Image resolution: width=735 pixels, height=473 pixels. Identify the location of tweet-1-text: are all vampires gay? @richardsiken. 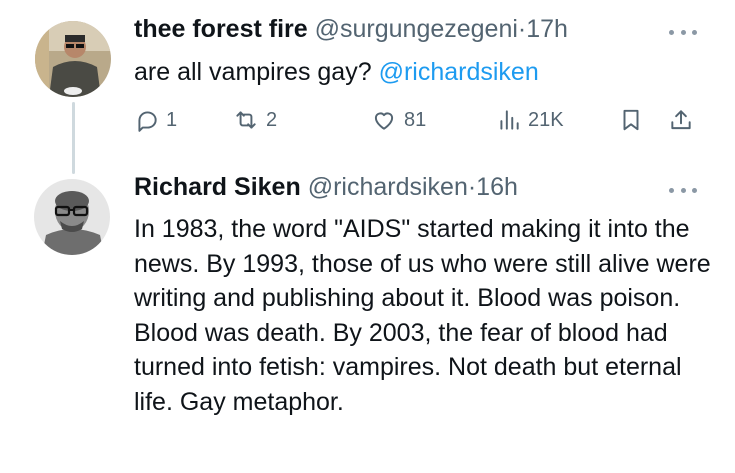
(336, 72).